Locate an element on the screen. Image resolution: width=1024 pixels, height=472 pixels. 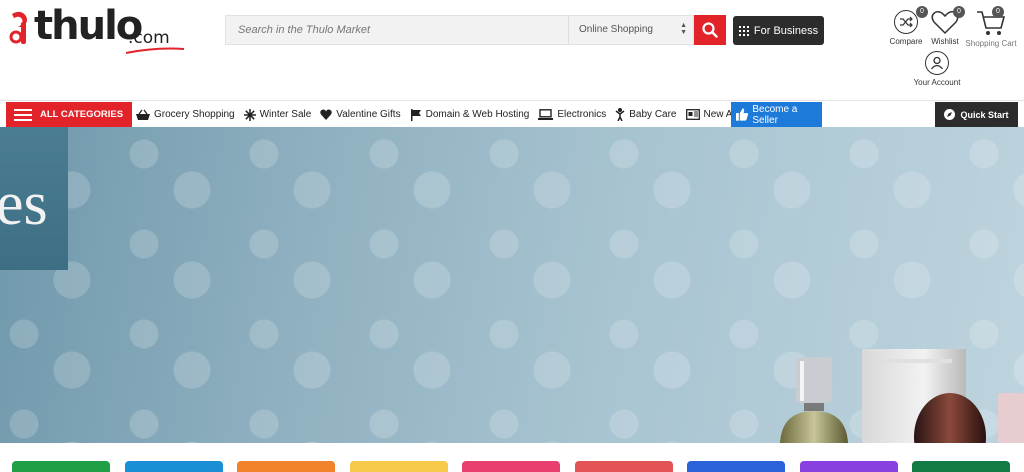
nav-item-grocery: Grocery Shopping is located at coordinates (185, 115).